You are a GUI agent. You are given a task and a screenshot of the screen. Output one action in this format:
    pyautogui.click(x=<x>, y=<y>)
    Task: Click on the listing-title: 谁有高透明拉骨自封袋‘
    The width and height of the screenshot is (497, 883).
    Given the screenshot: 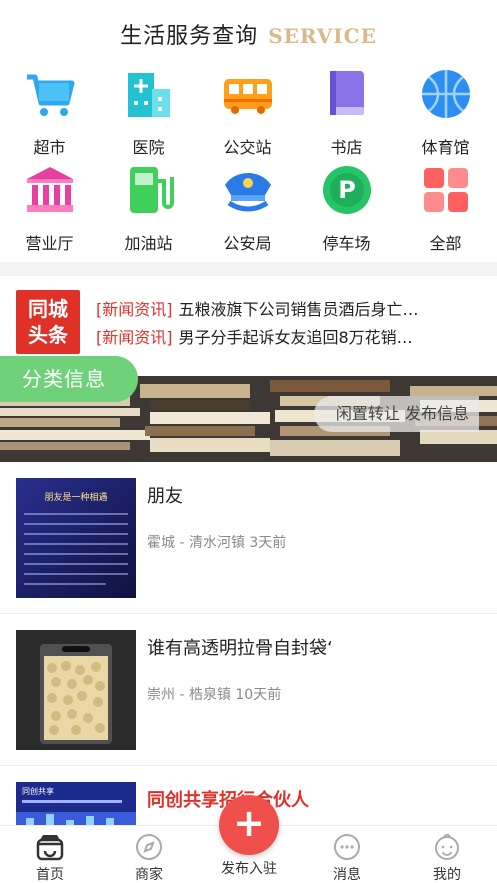 What is the action you would take?
    pyautogui.click(x=240, y=648)
    